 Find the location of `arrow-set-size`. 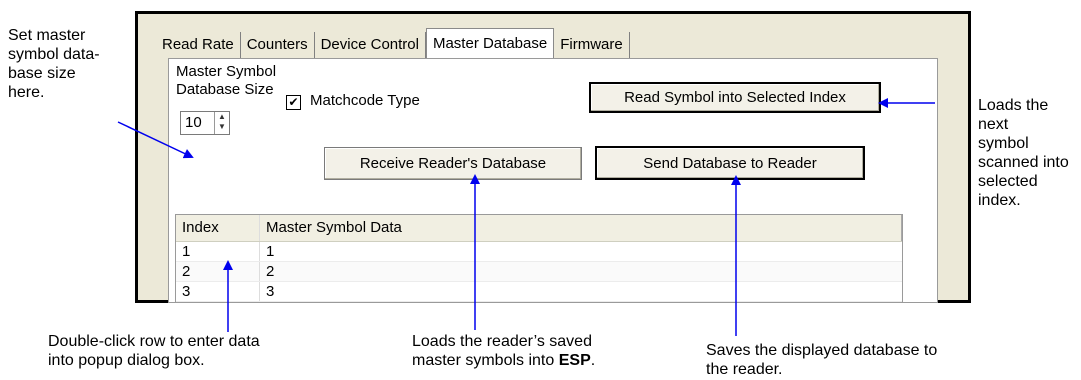

arrow-set-size is located at coordinates (155, 140).